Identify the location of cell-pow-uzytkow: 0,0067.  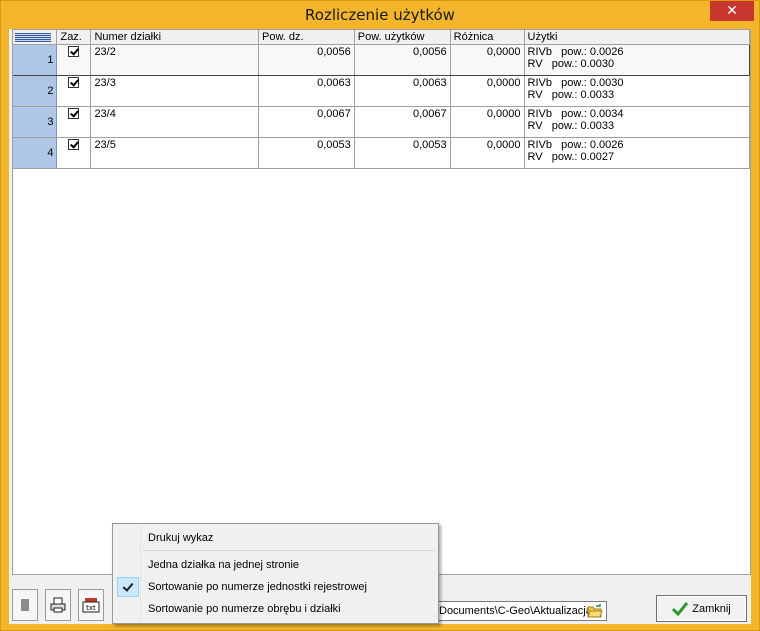
(402, 122).